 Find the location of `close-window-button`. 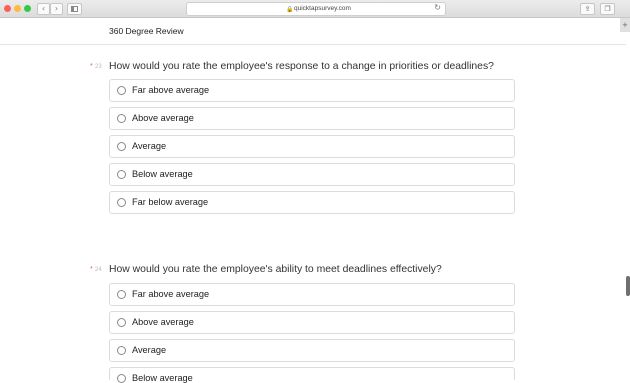

close-window-button is located at coordinates (7, 8).